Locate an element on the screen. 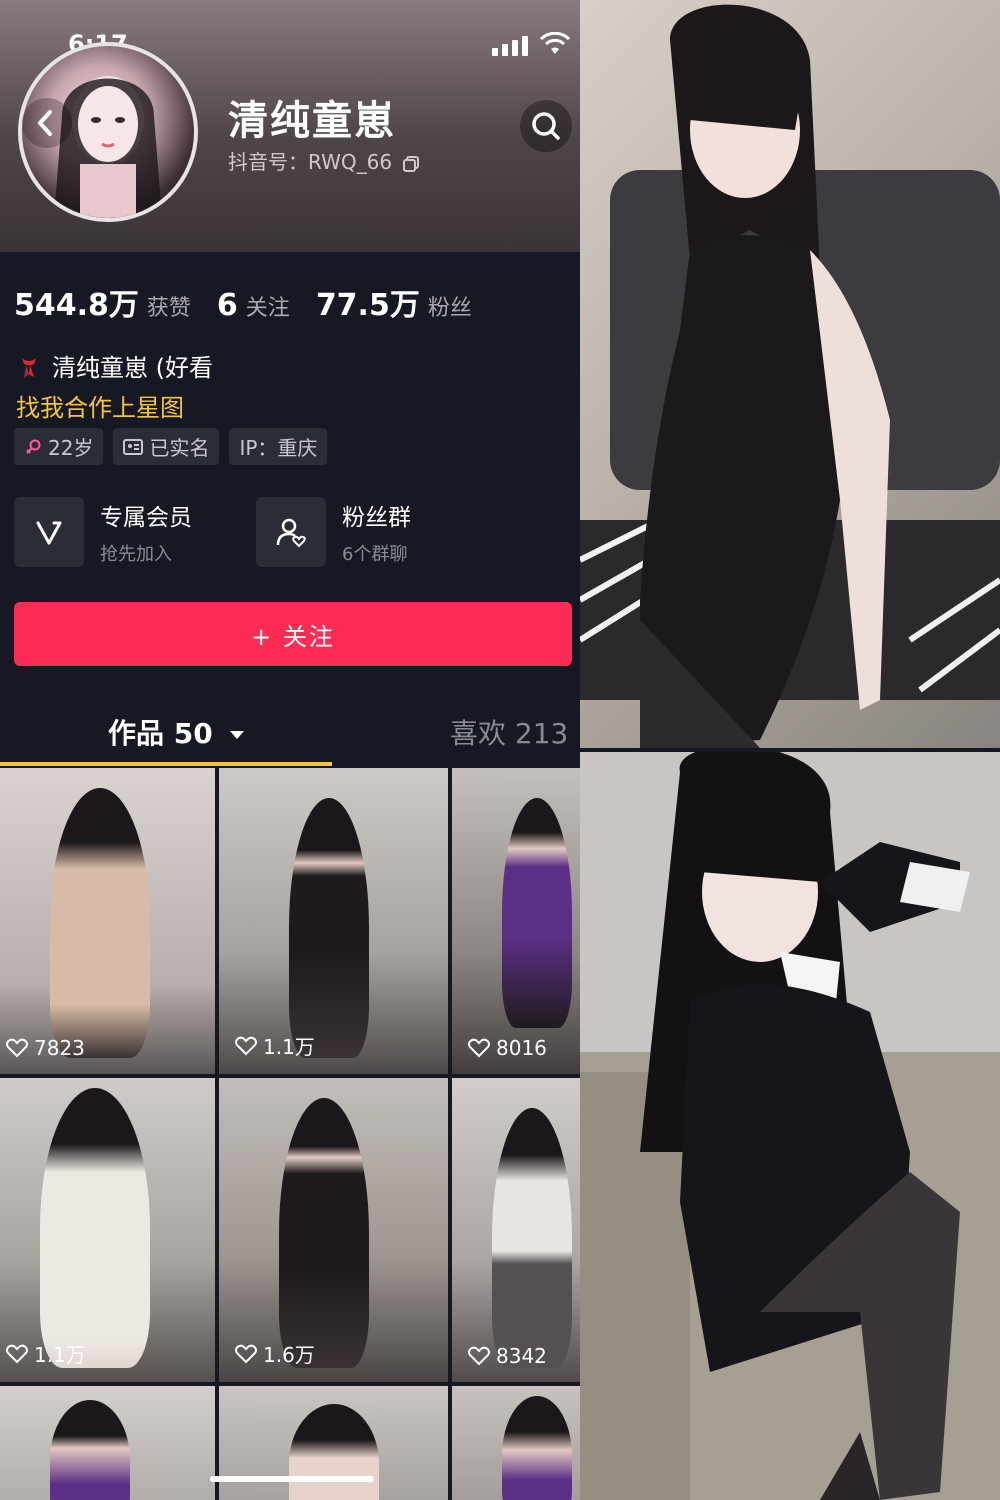 This screenshot has width=1000, height=1500. profile-header: 6:17 清纯童崽 抖音号：RWQ_66 is located at coordinates (290, 126).